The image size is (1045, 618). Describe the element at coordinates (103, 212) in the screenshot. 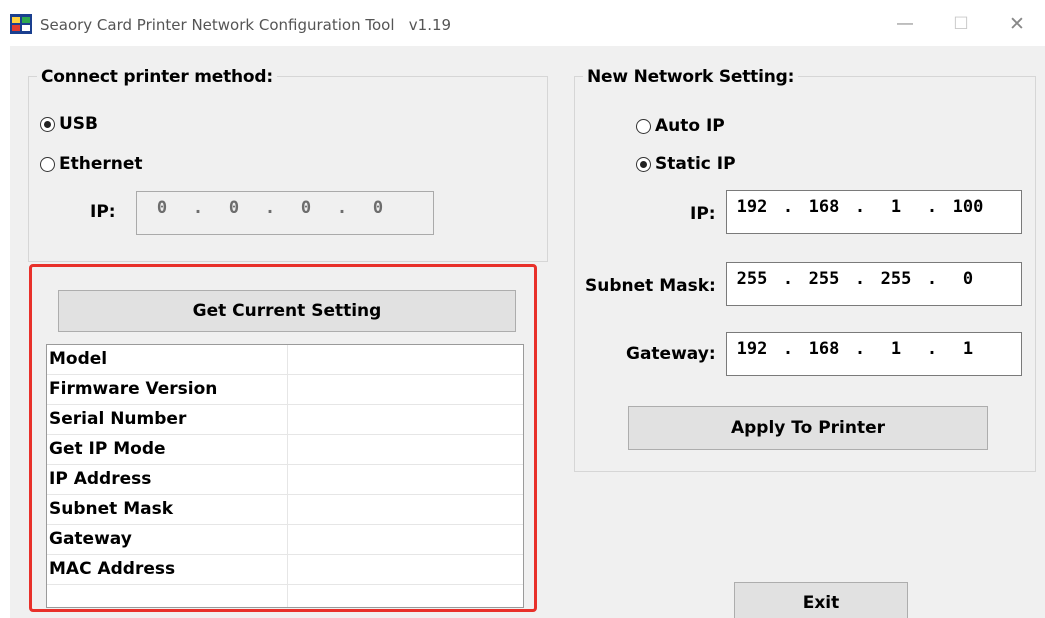

I see `connect-ip-label: IP:` at that location.